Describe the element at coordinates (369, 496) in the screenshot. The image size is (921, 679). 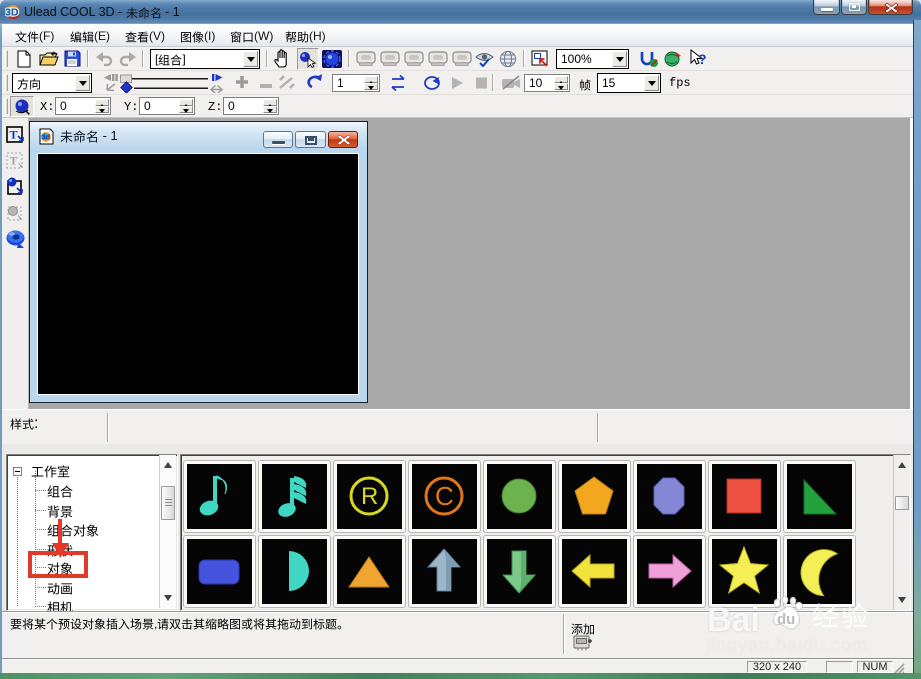
I see `svg-text: R` at that location.